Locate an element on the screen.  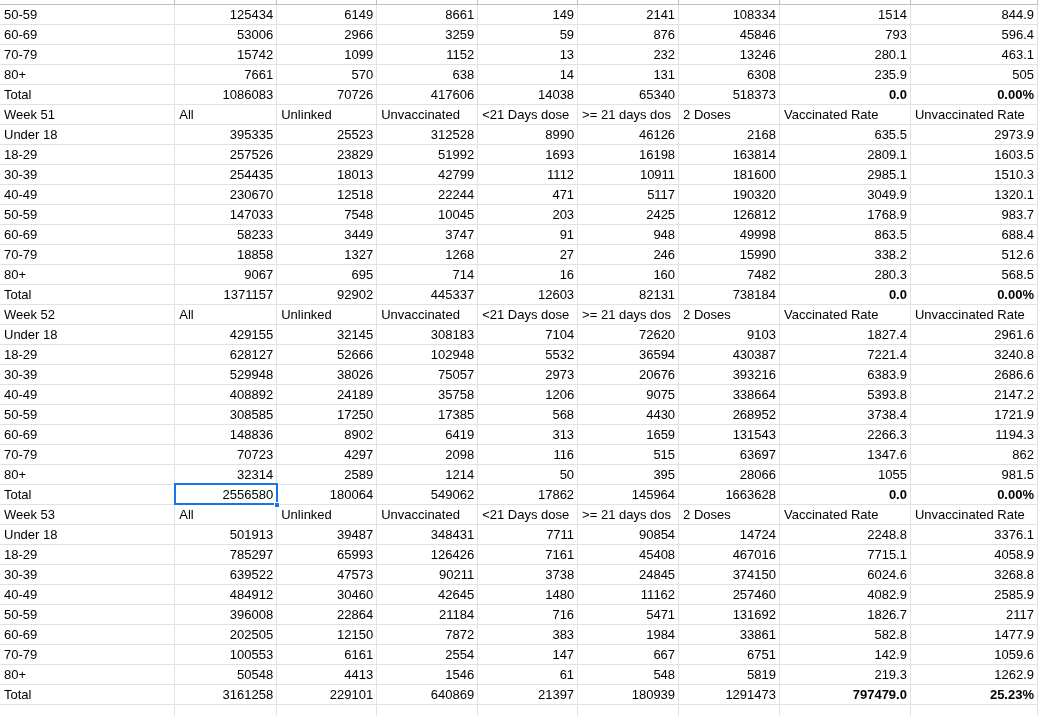
table-cell: 312528 is located at coordinates (427, 134).